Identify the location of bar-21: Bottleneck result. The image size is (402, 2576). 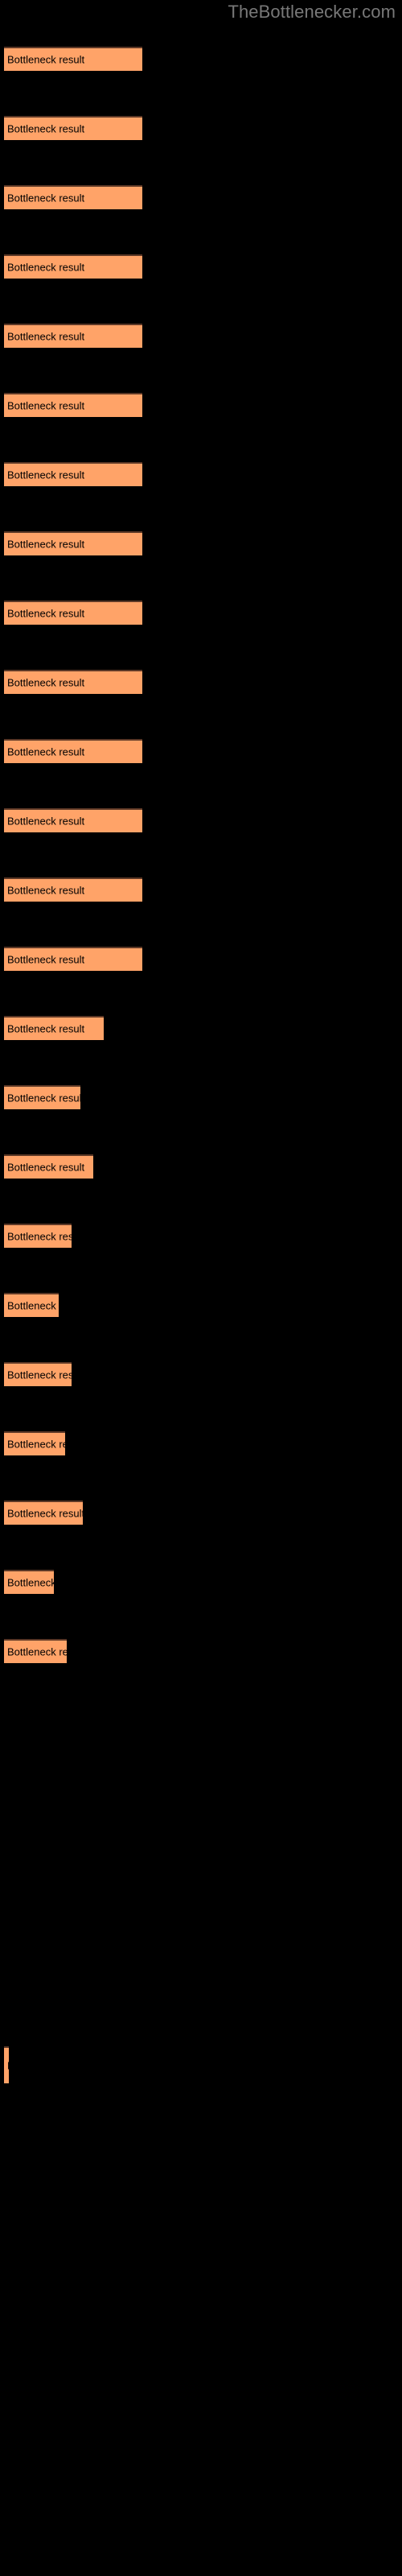
(34, 1443).